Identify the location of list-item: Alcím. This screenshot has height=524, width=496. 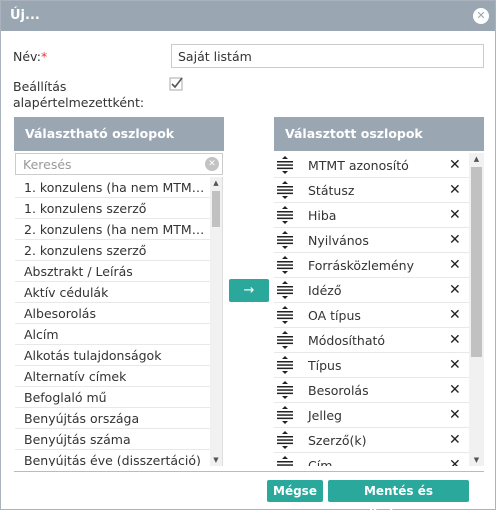
(118, 334).